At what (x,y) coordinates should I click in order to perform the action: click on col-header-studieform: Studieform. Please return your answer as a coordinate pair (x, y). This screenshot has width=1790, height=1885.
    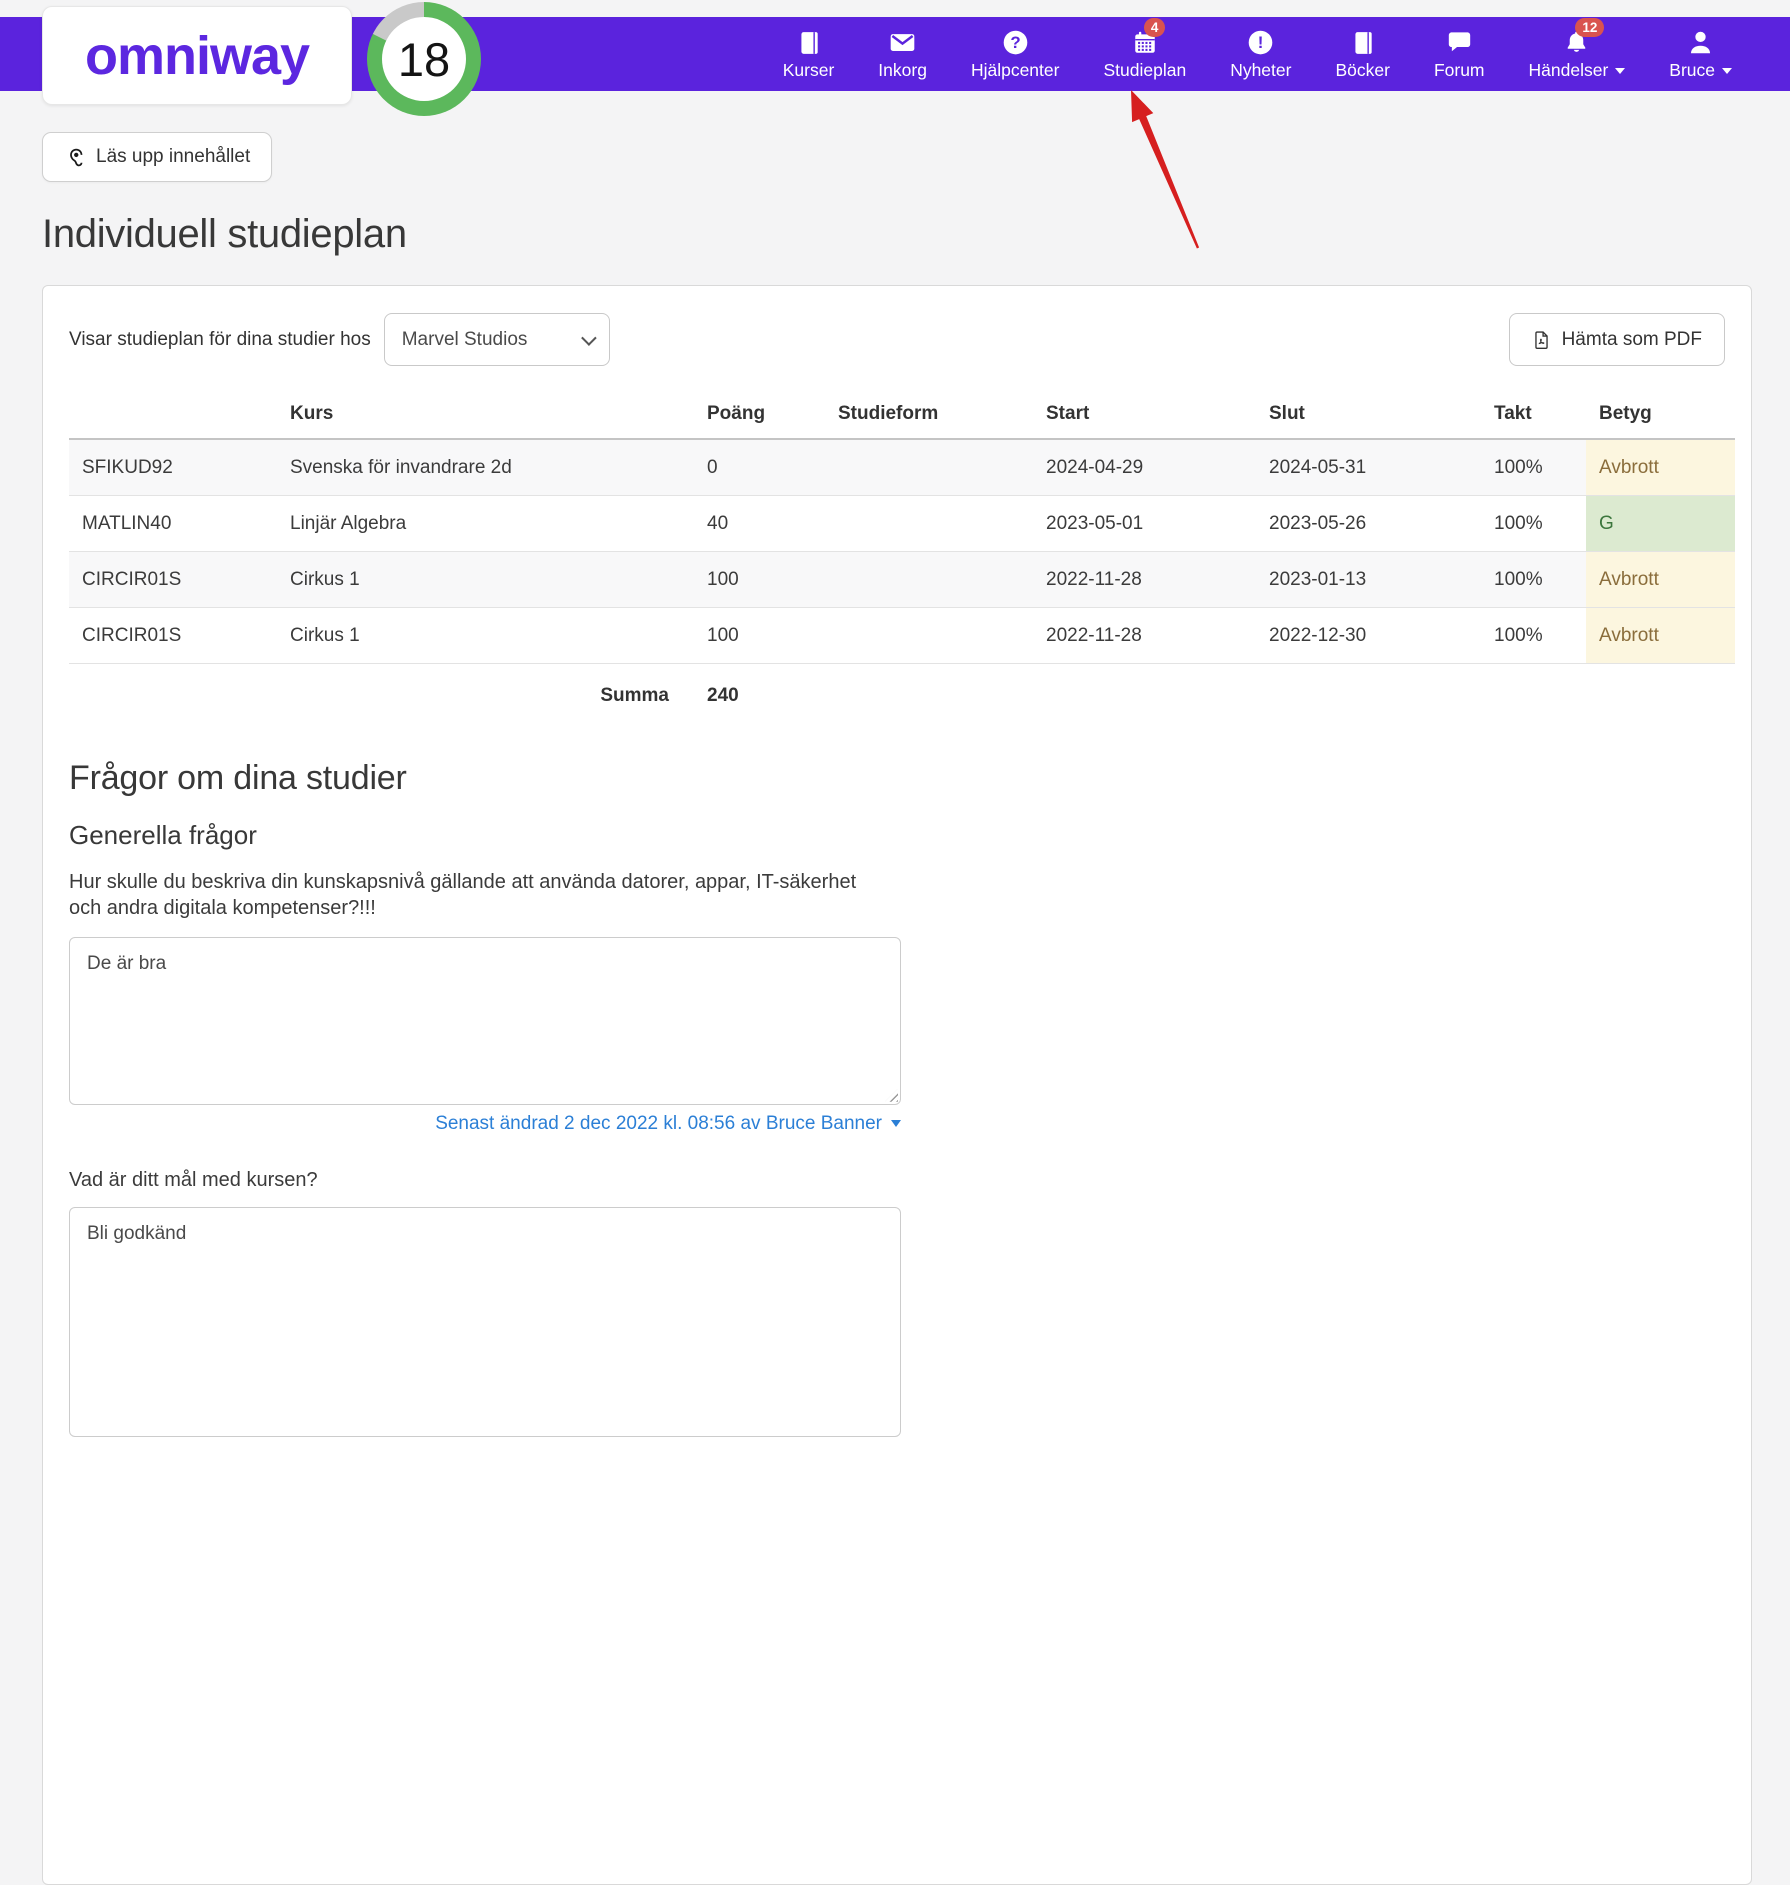
    Looking at the image, I should click on (929, 418).